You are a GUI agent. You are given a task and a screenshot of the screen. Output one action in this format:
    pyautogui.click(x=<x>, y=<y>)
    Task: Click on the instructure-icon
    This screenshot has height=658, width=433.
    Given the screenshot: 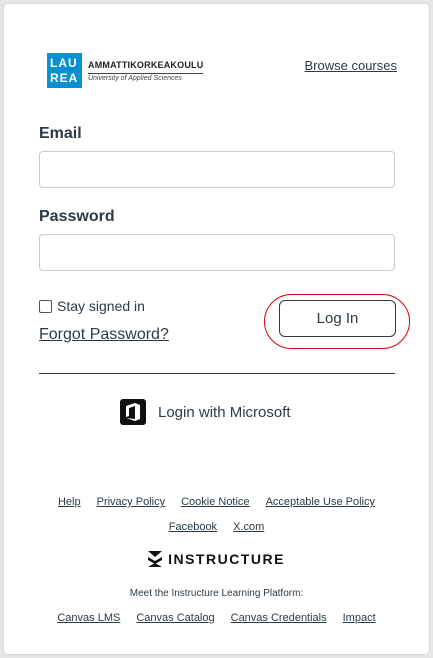 What is the action you would take?
    pyautogui.click(x=155, y=559)
    